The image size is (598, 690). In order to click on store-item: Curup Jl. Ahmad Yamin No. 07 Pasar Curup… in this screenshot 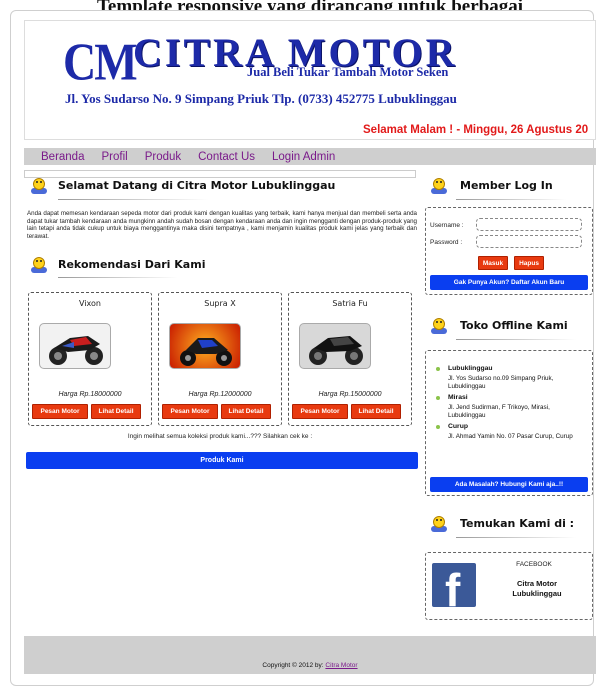, I will do `click(512, 432)`.